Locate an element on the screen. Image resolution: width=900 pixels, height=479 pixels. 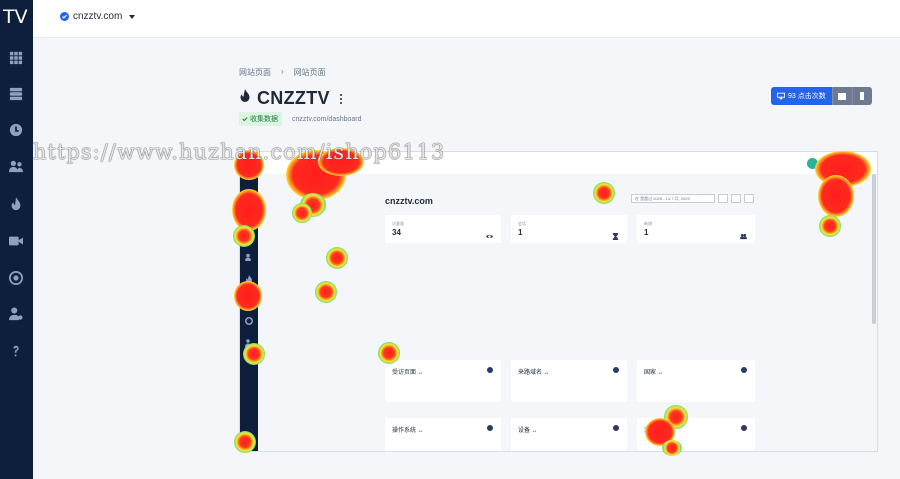
section-title: 操作系统 ↔ is located at coordinates (408, 431).